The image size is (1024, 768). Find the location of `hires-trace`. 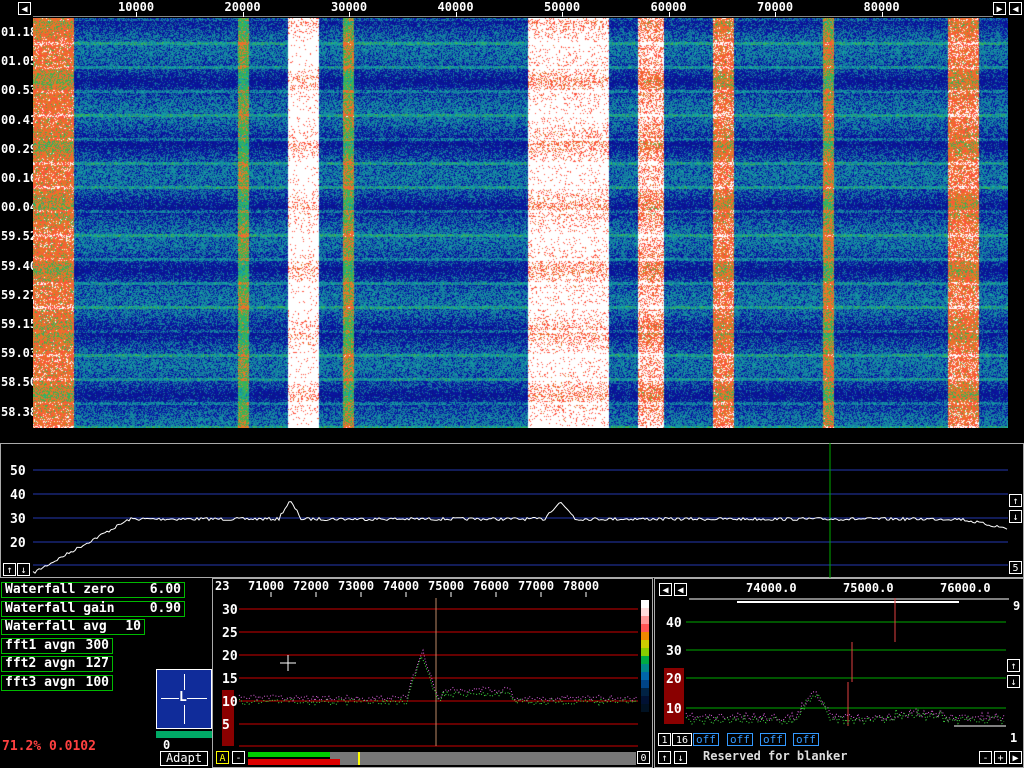

hires-trace is located at coordinates (845, 709).